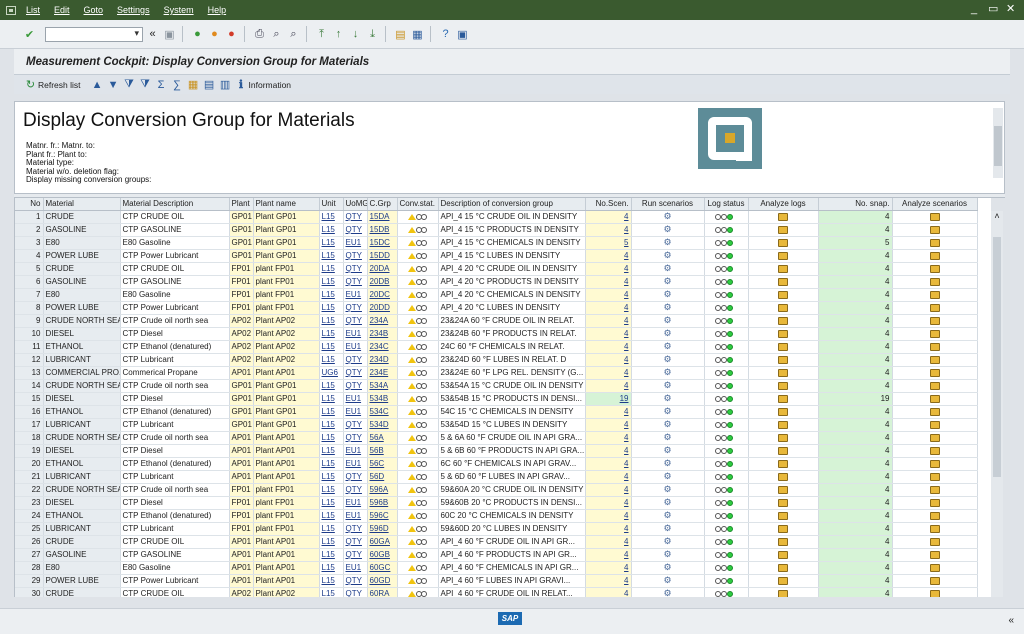 The height and width of the screenshot is (634, 1024). What do you see at coordinates (935, 204) in the screenshot?
I see `col-analyze-scenarios-header: Analyze scenarios` at bounding box center [935, 204].